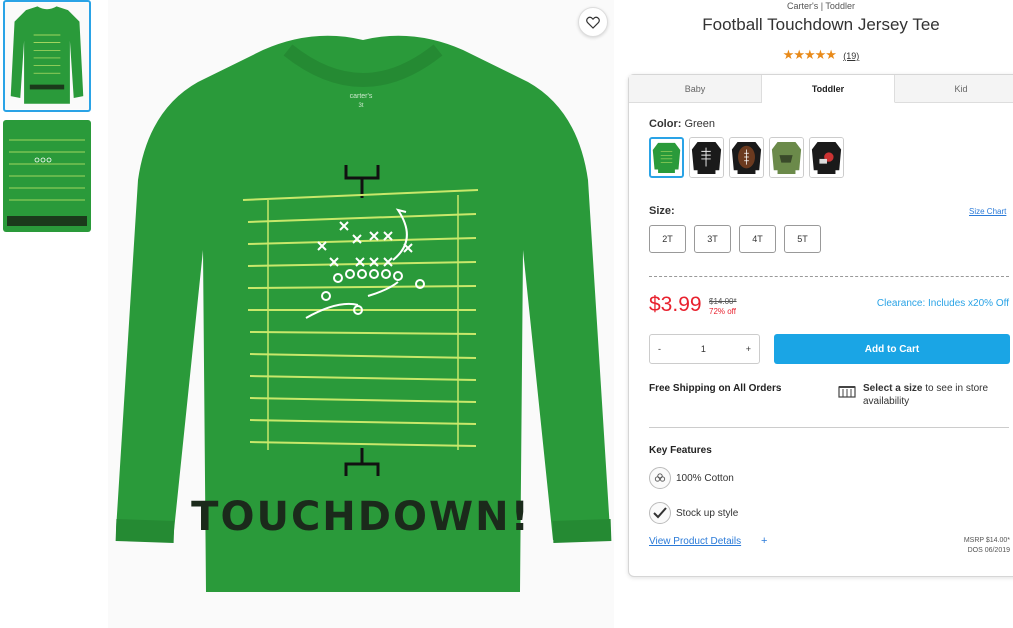 This screenshot has height=628, width=1013. I want to click on dashed-divider, so click(829, 276).